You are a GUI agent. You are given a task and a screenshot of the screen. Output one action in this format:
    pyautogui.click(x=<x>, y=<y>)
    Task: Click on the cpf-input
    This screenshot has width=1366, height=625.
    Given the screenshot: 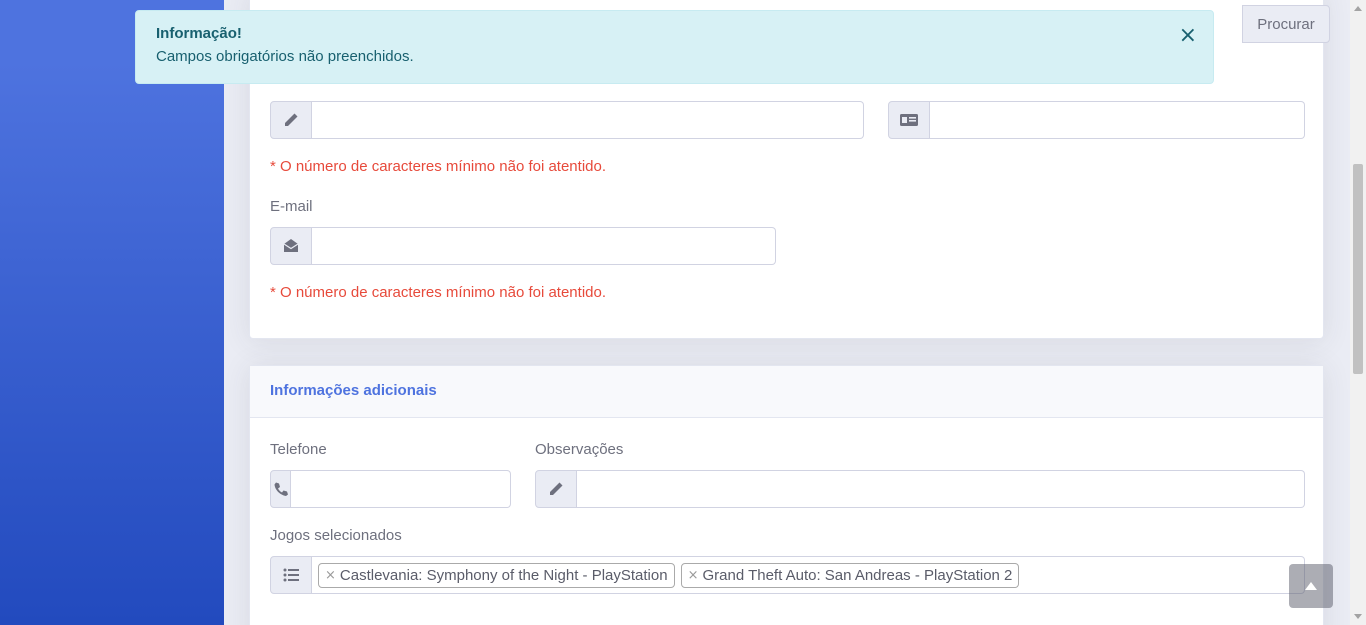 What is the action you would take?
    pyautogui.click(x=1117, y=120)
    